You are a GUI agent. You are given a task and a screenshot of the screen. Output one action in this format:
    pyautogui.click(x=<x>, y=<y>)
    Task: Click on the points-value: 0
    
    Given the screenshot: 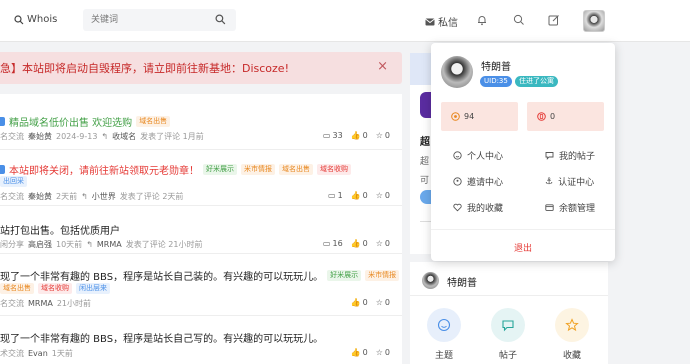 What is the action you would take?
    pyautogui.click(x=553, y=116)
    